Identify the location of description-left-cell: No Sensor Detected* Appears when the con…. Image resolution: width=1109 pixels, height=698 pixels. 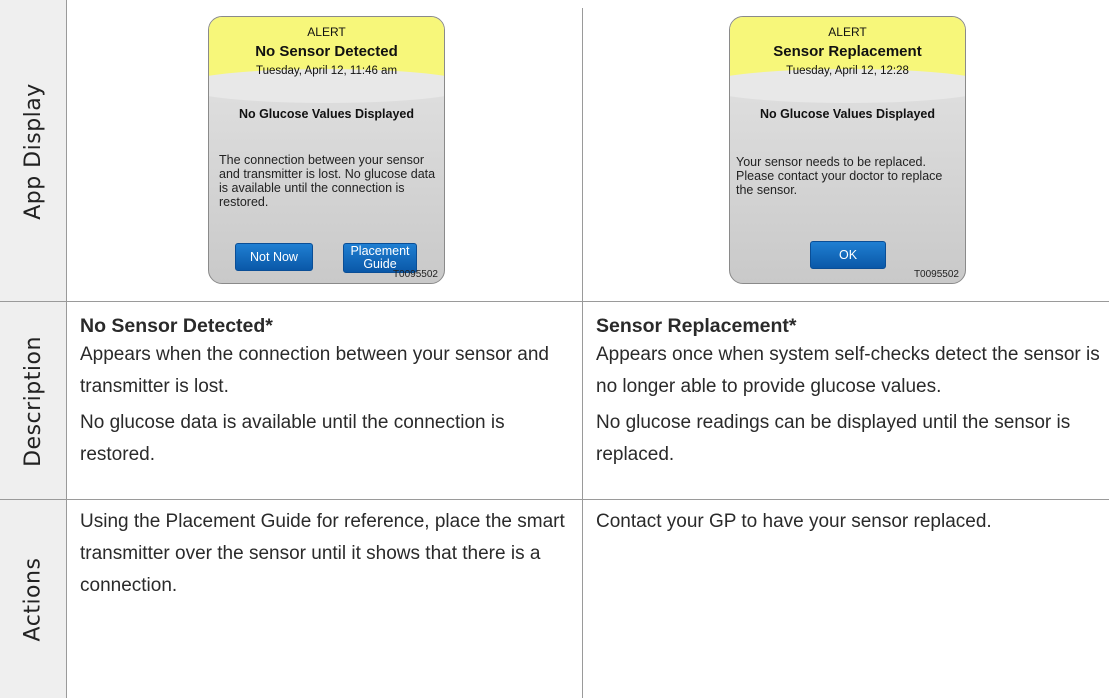
(327, 392).